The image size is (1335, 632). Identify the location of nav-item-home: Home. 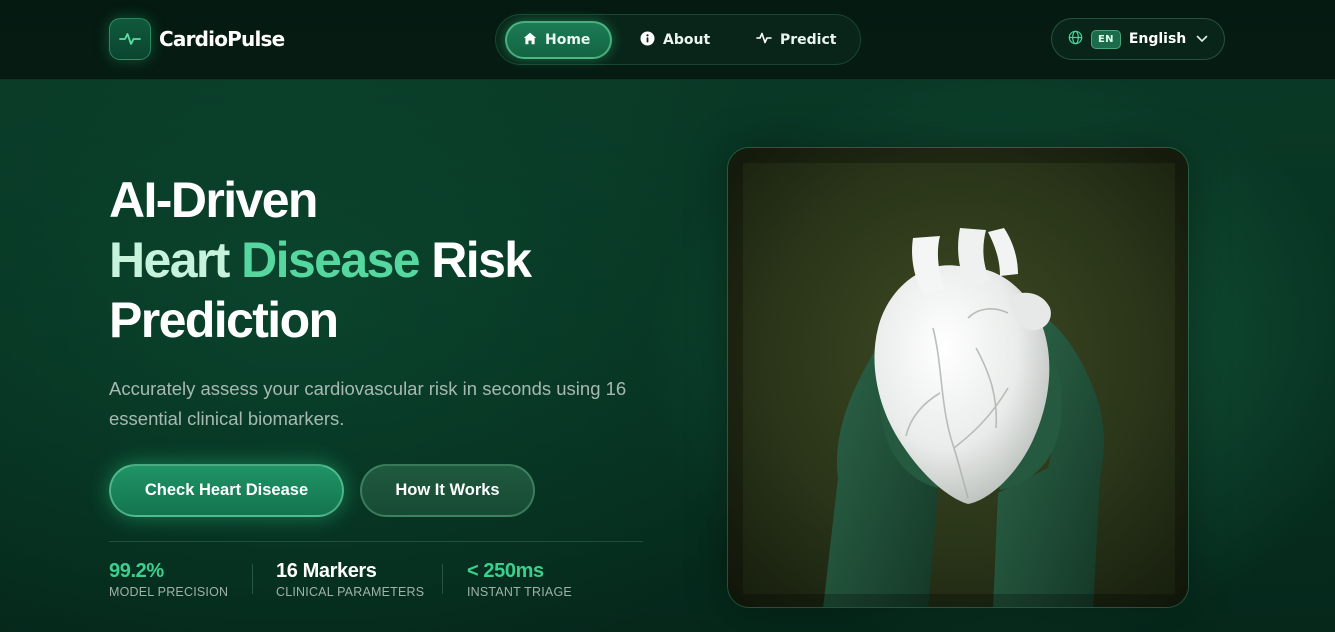
(558, 40).